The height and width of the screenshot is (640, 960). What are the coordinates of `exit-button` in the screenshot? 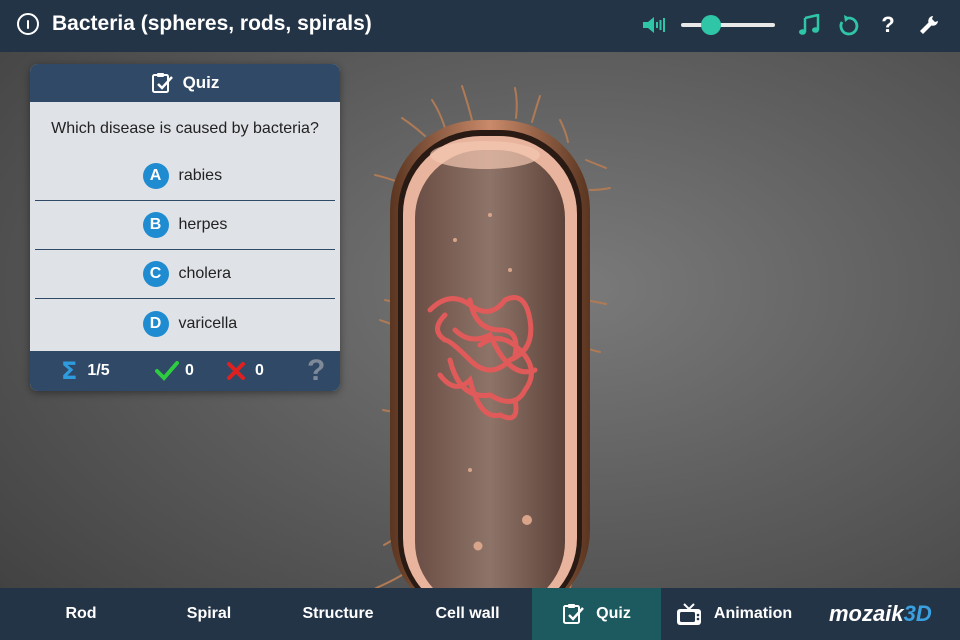 It's located at (28, 24).